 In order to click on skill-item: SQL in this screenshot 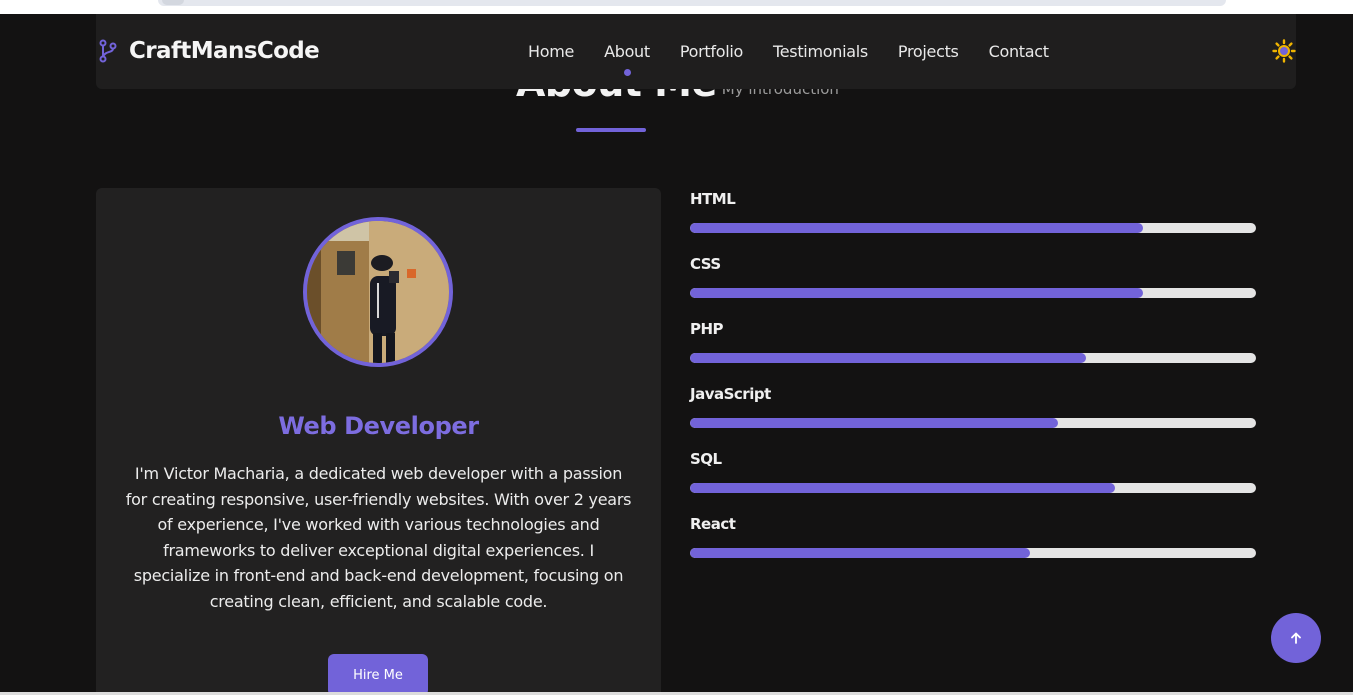, I will do `click(973, 482)`.